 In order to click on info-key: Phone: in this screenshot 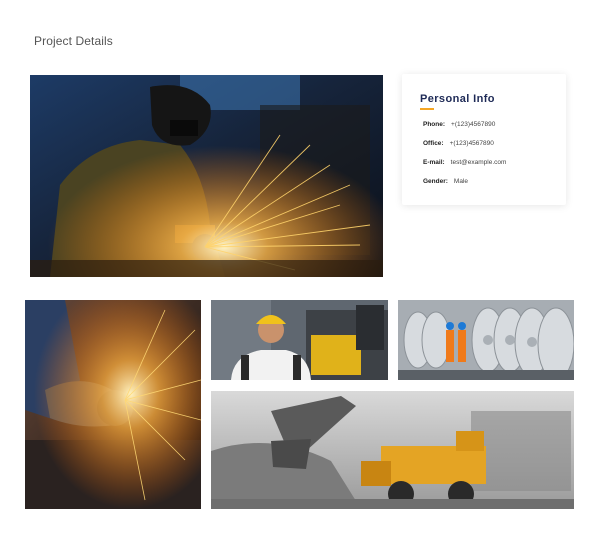, I will do `click(434, 124)`.